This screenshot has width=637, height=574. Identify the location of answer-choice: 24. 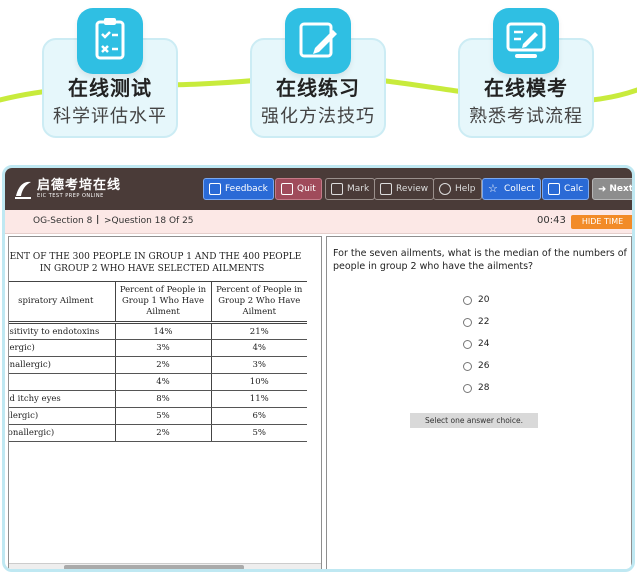
(476, 344).